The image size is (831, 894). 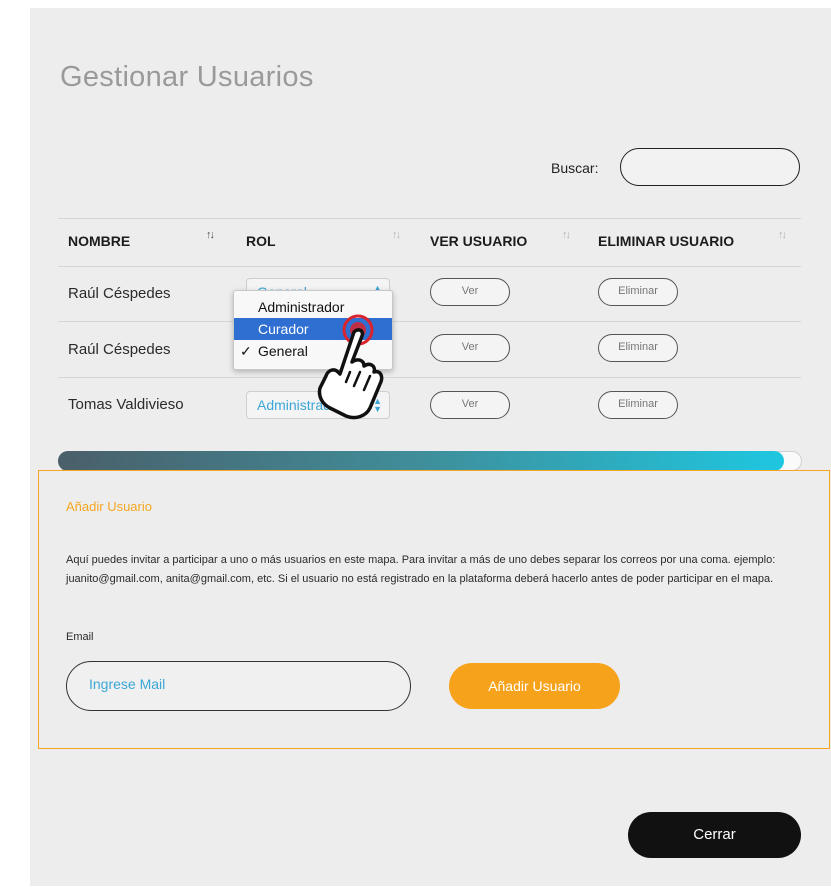 I want to click on column-header-nombre: NOMBRE, so click(x=99, y=241).